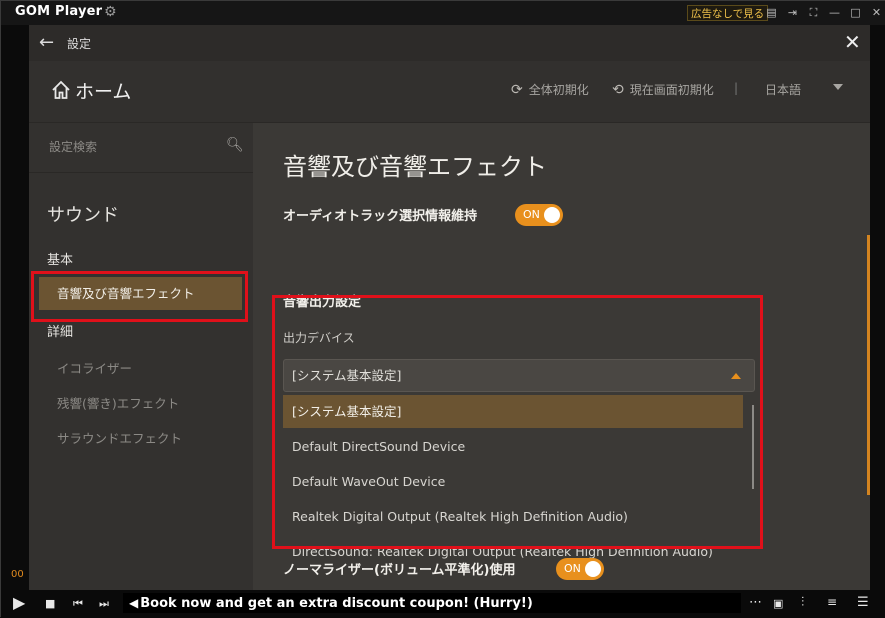 The image size is (885, 618). Describe the element at coordinates (103, 90) in the screenshot. I see `home-label: ホーム` at that location.